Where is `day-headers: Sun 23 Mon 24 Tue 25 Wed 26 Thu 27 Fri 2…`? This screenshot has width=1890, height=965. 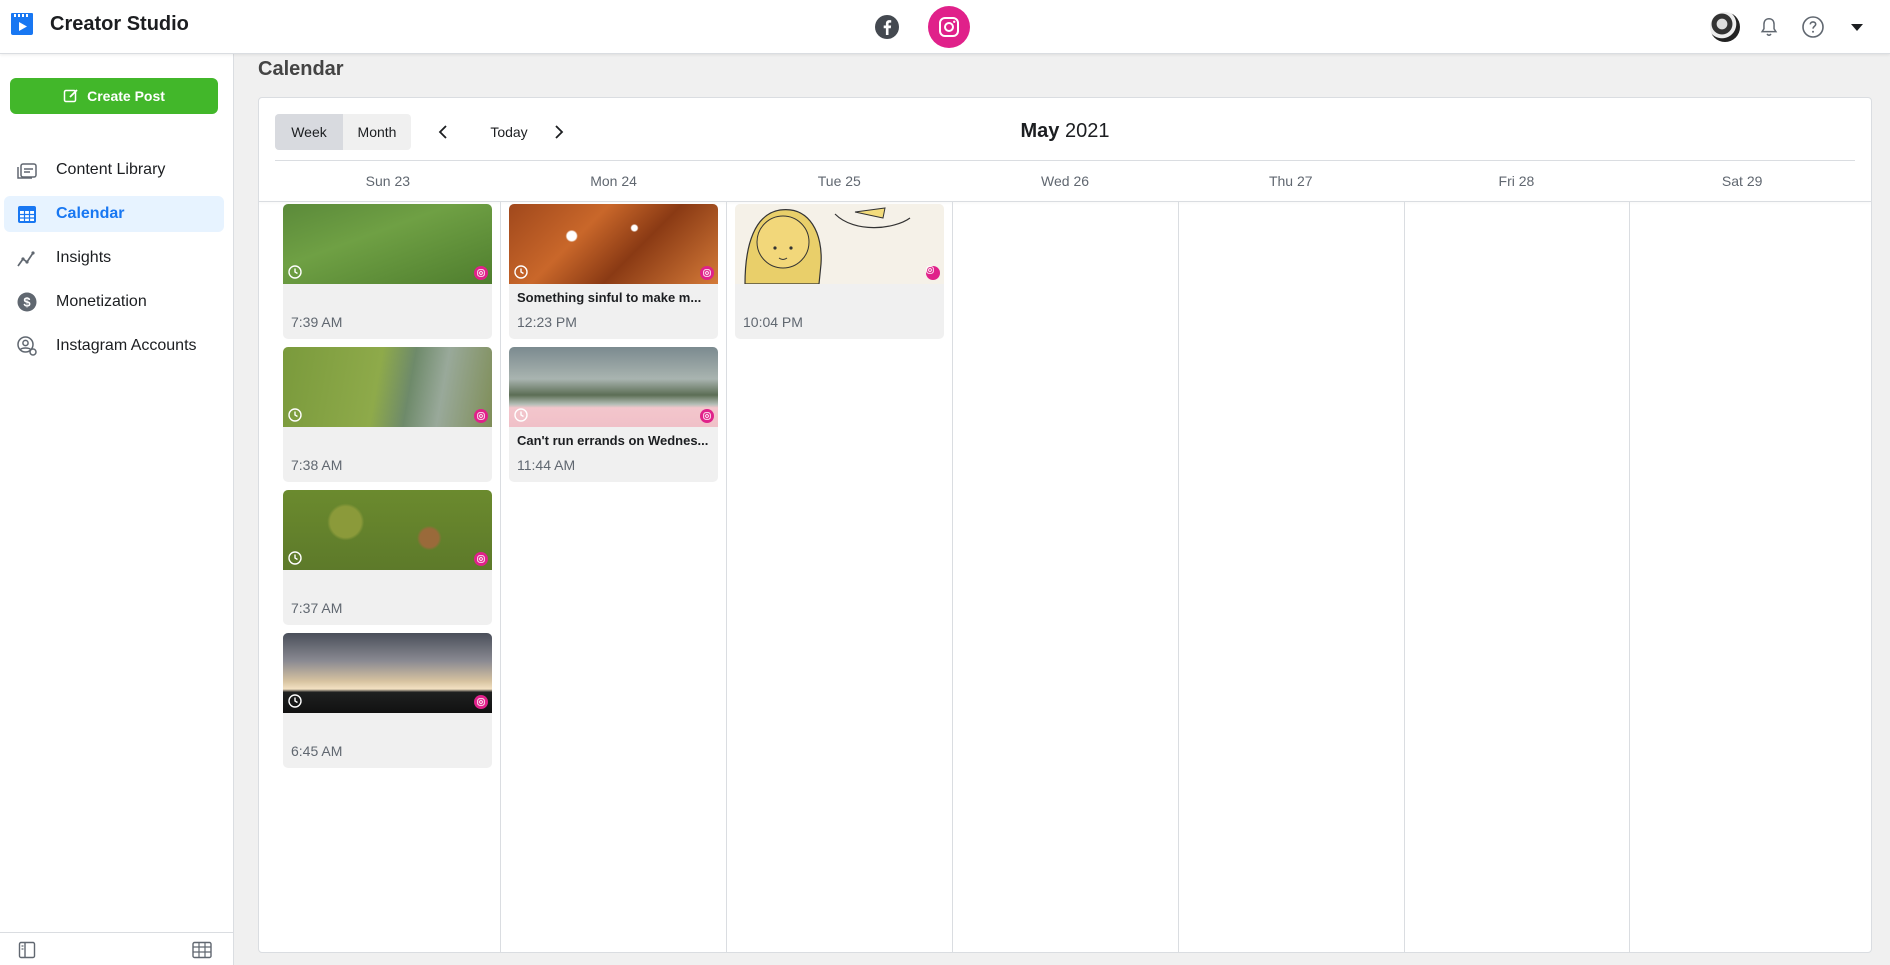
day-headers: Sun 23 Mon 24 Tue 25 Wed 26 Thu 27 Fri 2… is located at coordinates (1065, 181).